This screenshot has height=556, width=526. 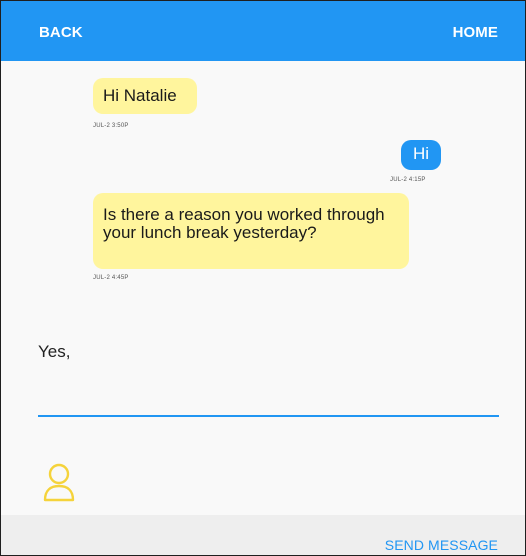 What do you see at coordinates (263, 31) in the screenshot?
I see `top-app-bar: BACK HOME` at bounding box center [263, 31].